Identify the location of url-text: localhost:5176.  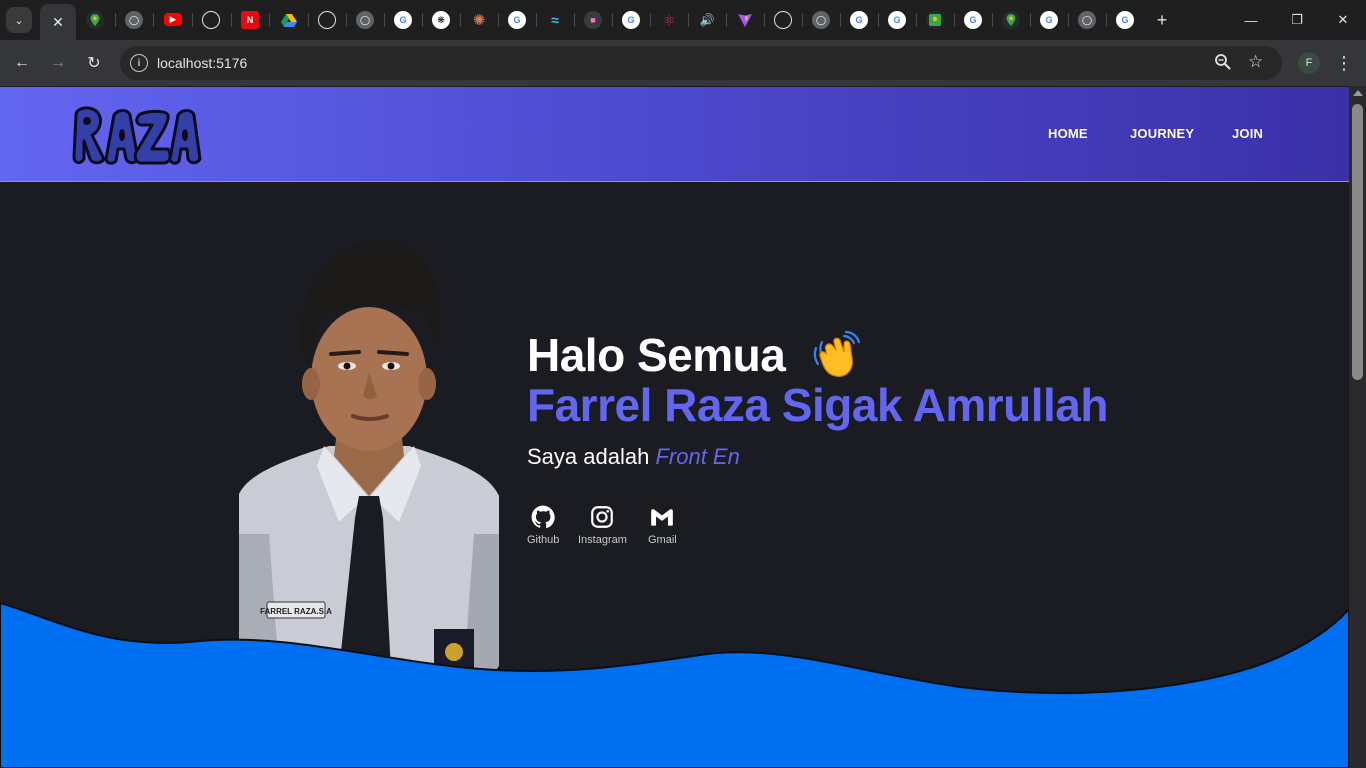
(202, 63).